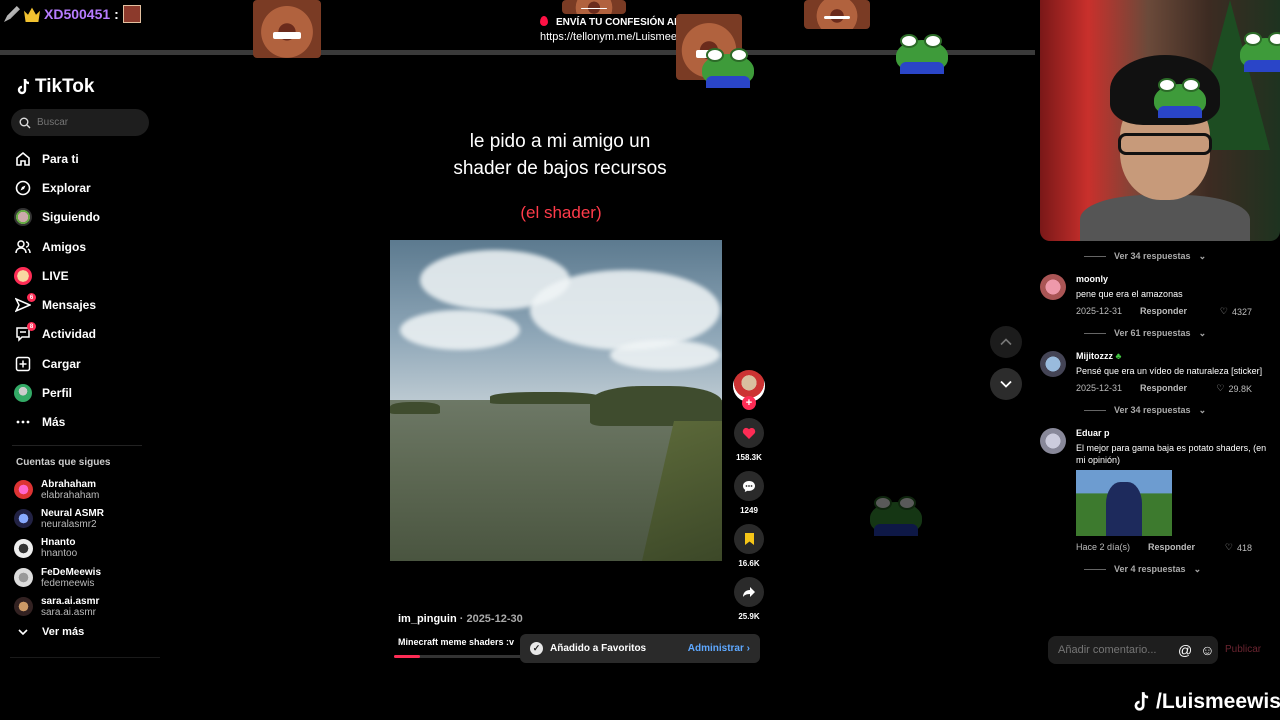 This screenshot has width=1280, height=720. I want to click on follow-plus-icon: +, so click(749, 403).